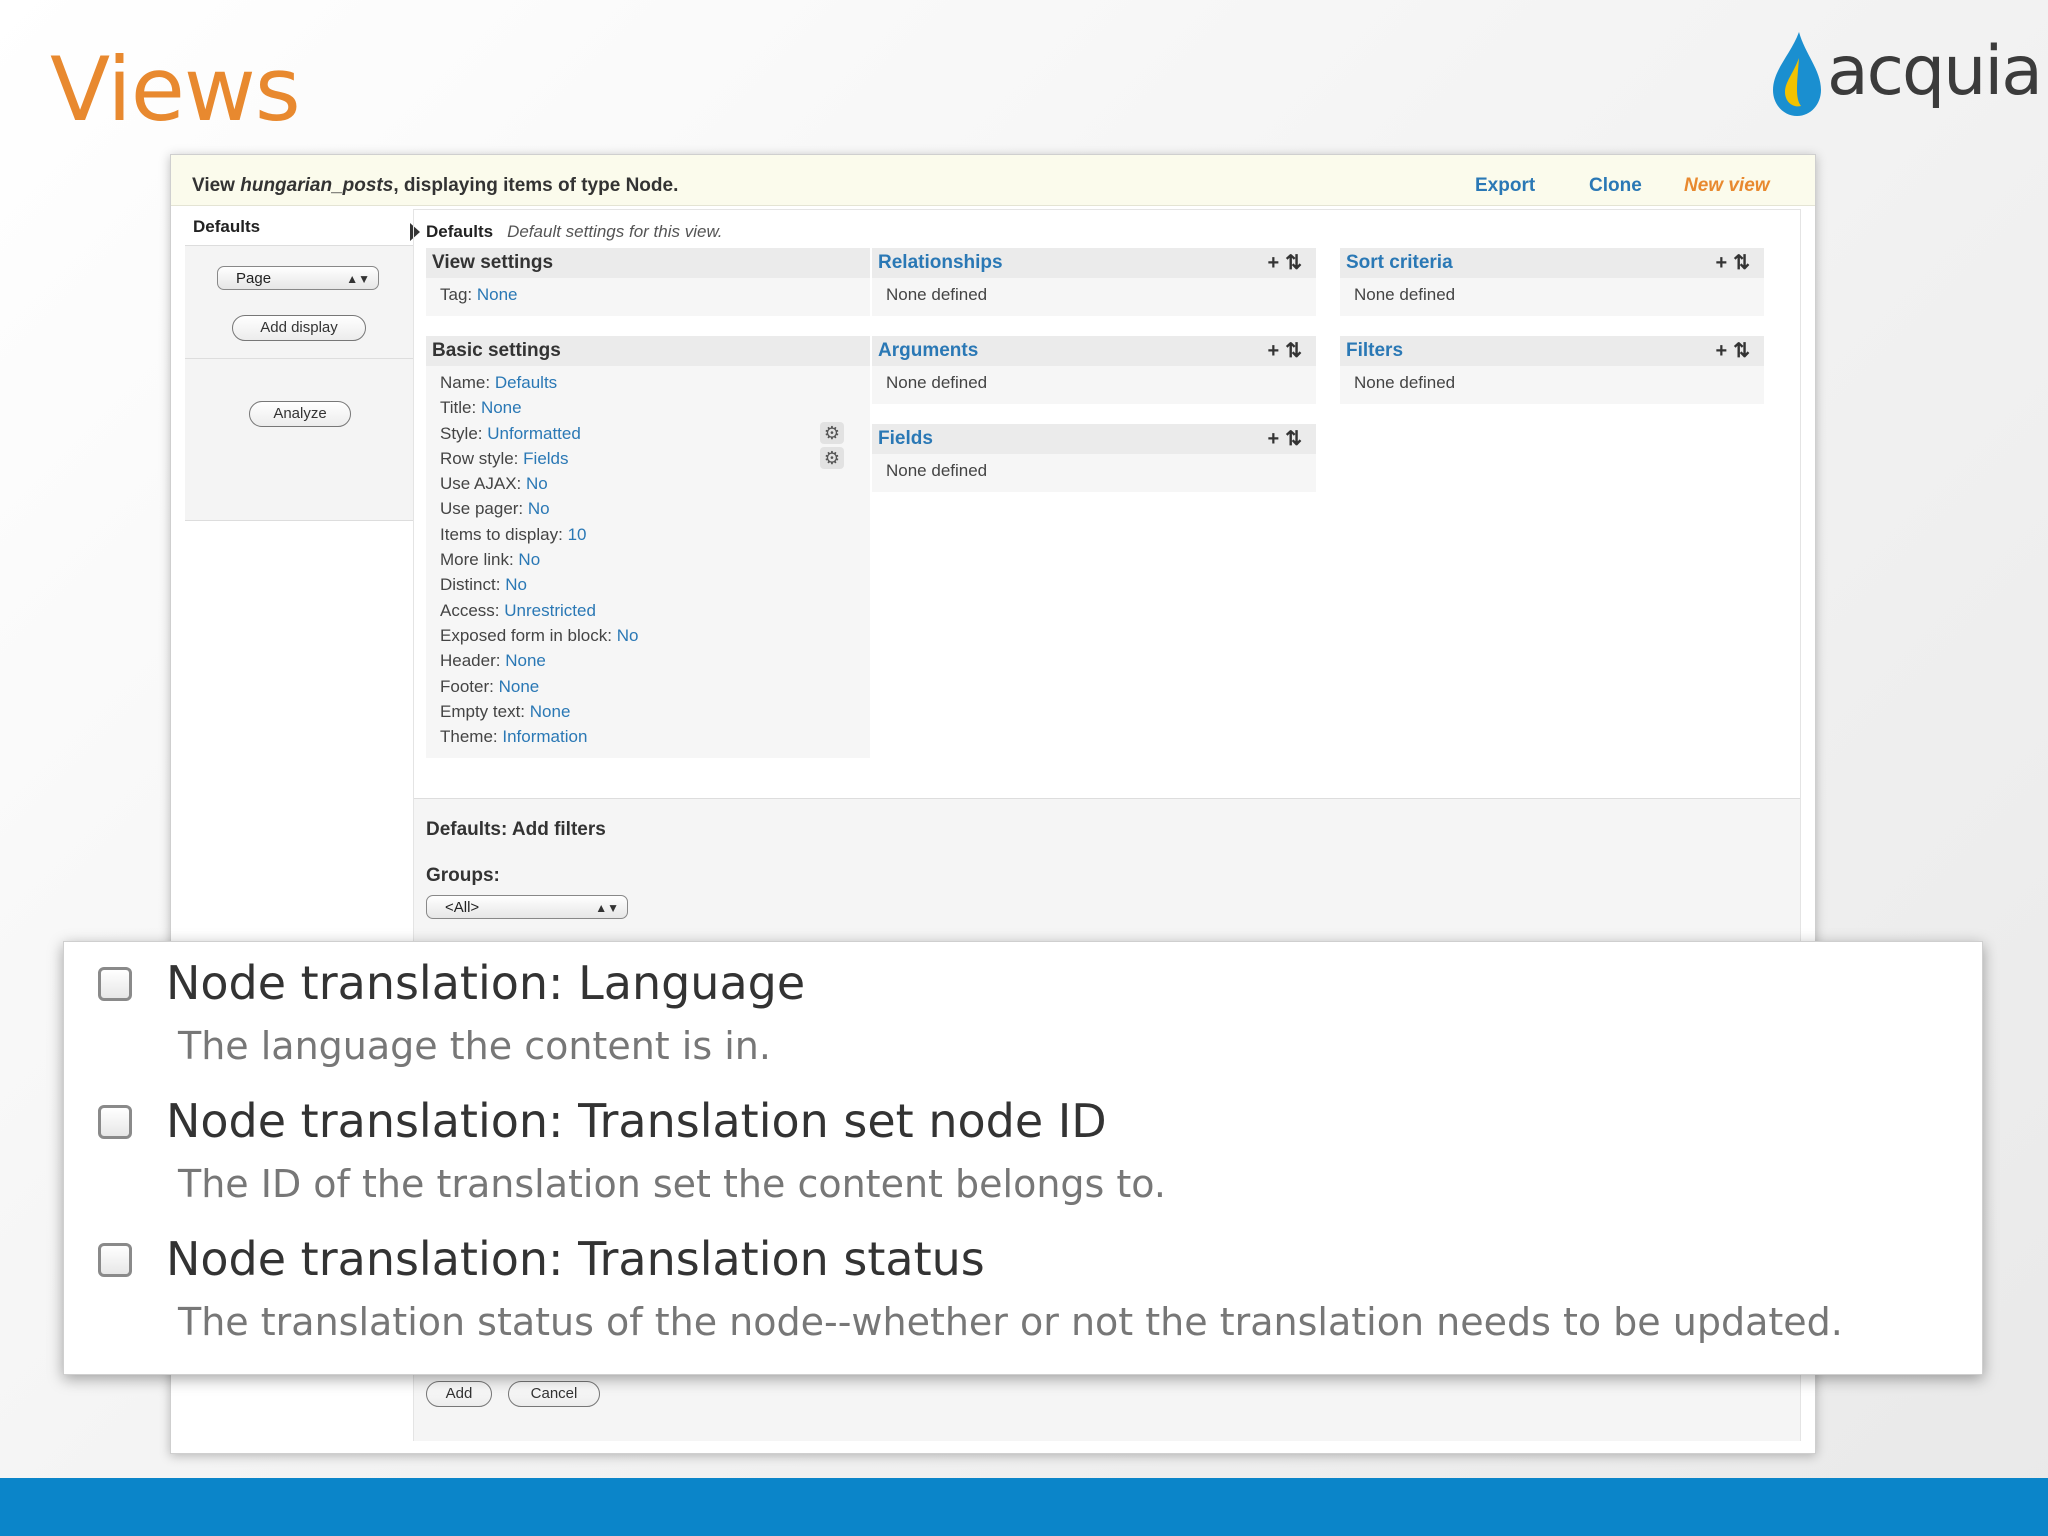  Describe the element at coordinates (1552, 282) in the screenshot. I see `sort-criteria-panel: Sort criteria +⇅ None defined` at that location.